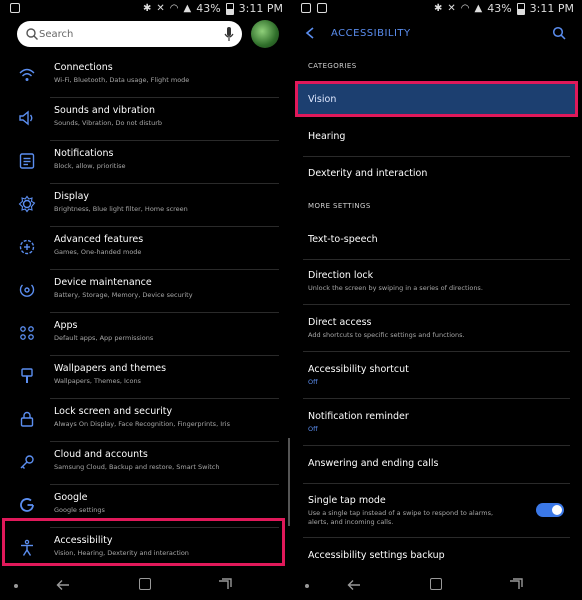 The width and height of the screenshot is (582, 600). I want to click on item-title: Vision, so click(322, 99).